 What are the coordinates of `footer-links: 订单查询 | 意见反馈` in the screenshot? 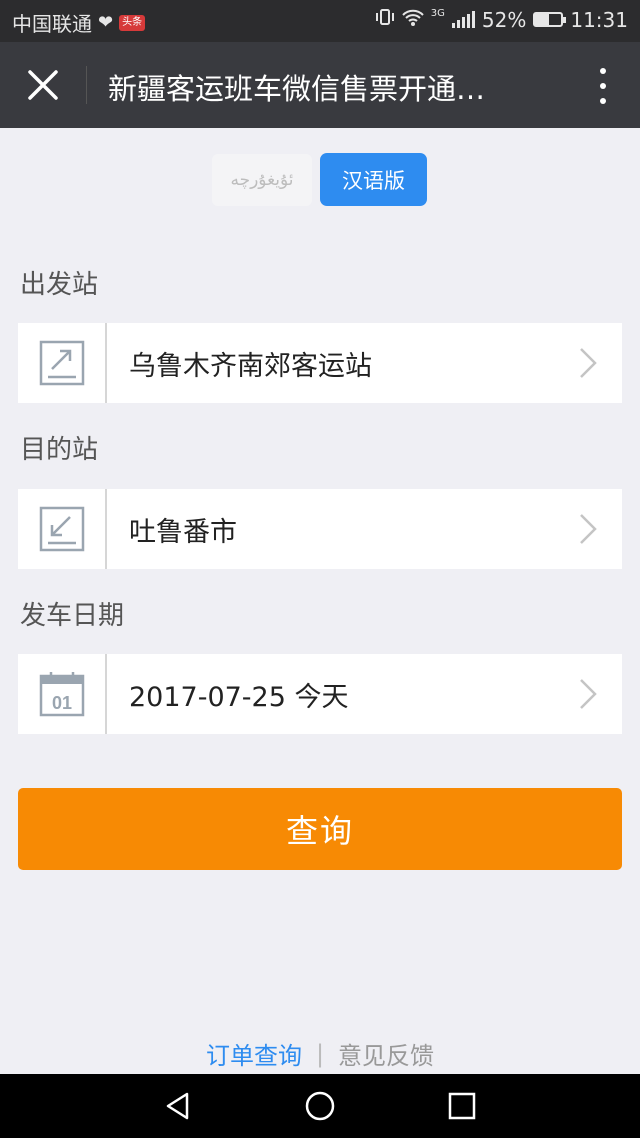 It's located at (320, 1053).